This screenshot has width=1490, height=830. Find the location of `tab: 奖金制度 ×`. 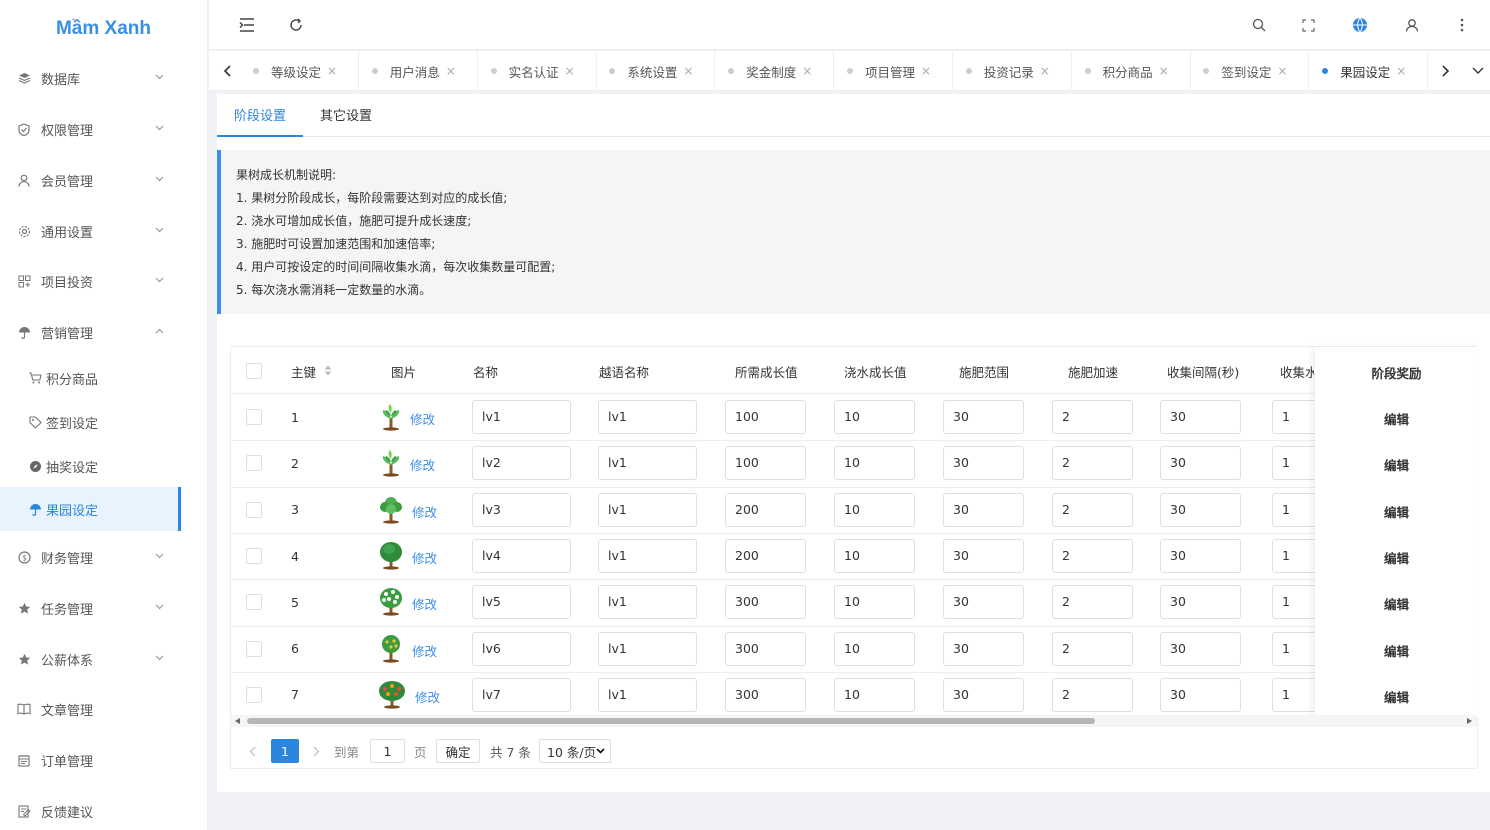

tab: 奖金制度 × is located at coordinates (775, 71).